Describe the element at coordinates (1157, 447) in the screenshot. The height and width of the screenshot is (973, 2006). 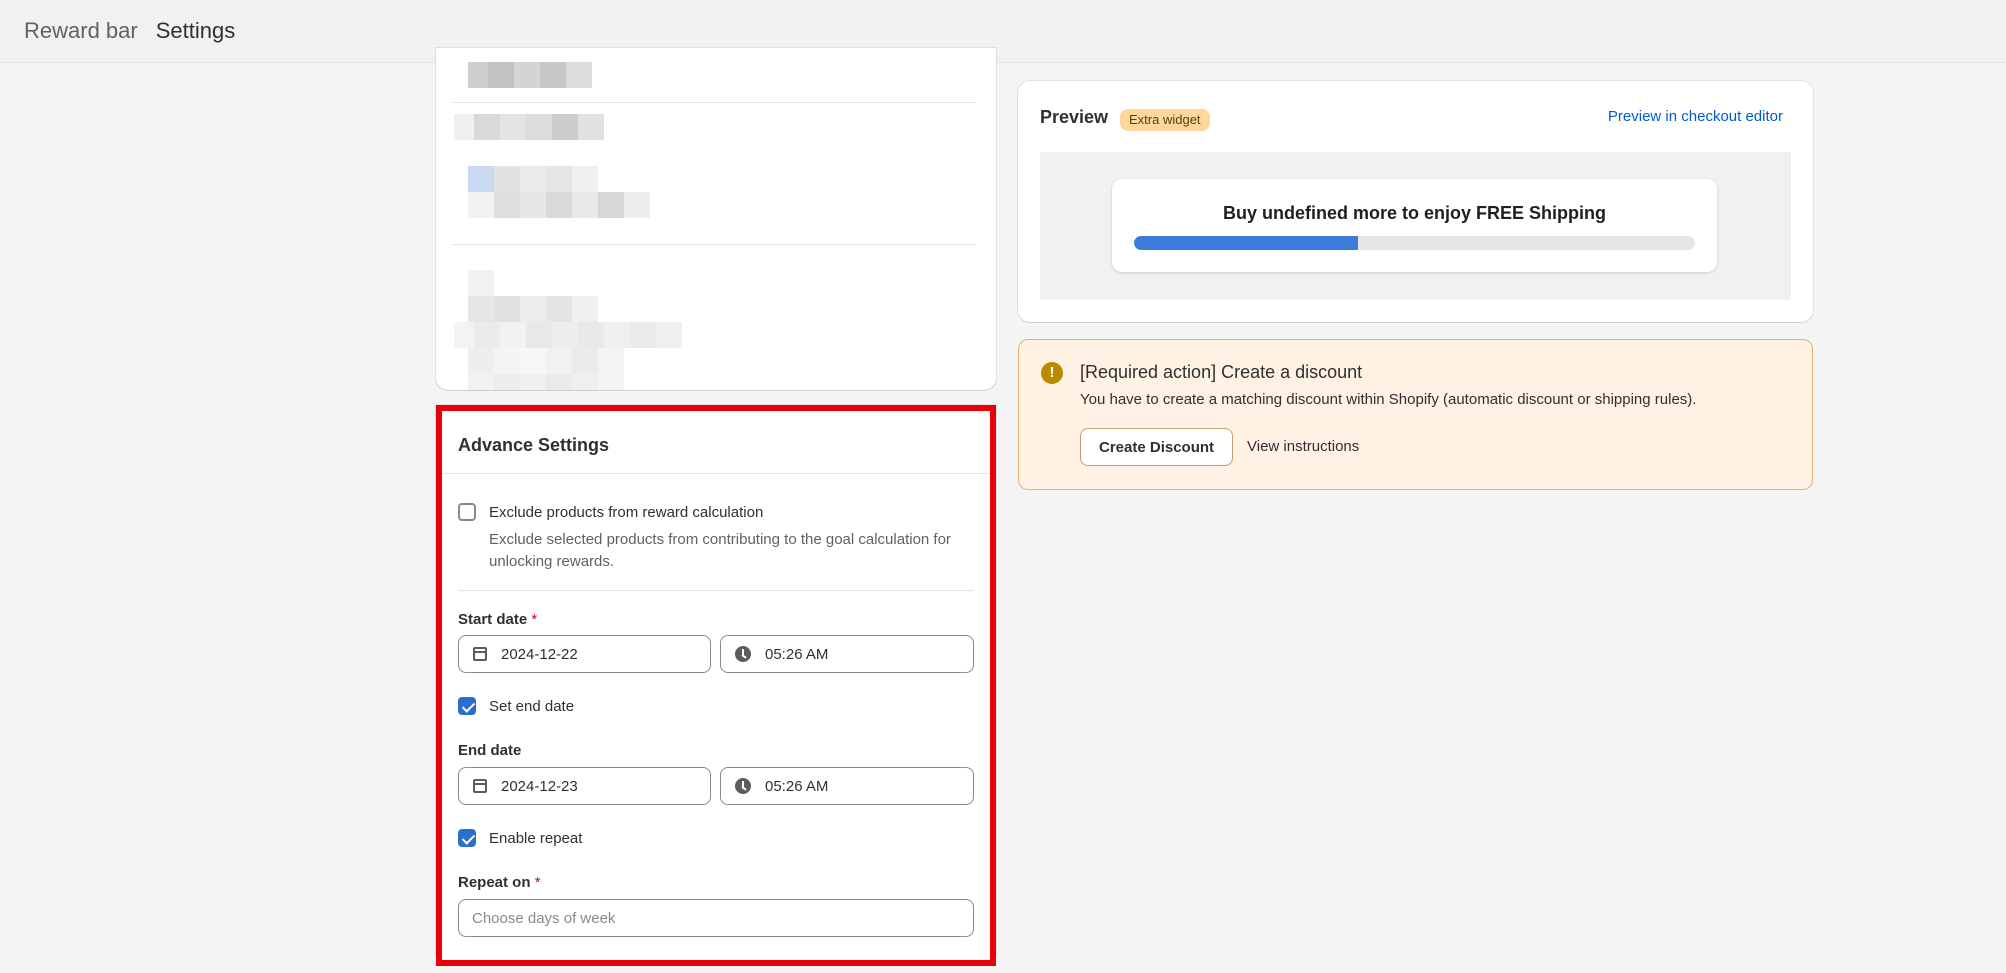
I see `create-discount-button: Create Discount` at that location.